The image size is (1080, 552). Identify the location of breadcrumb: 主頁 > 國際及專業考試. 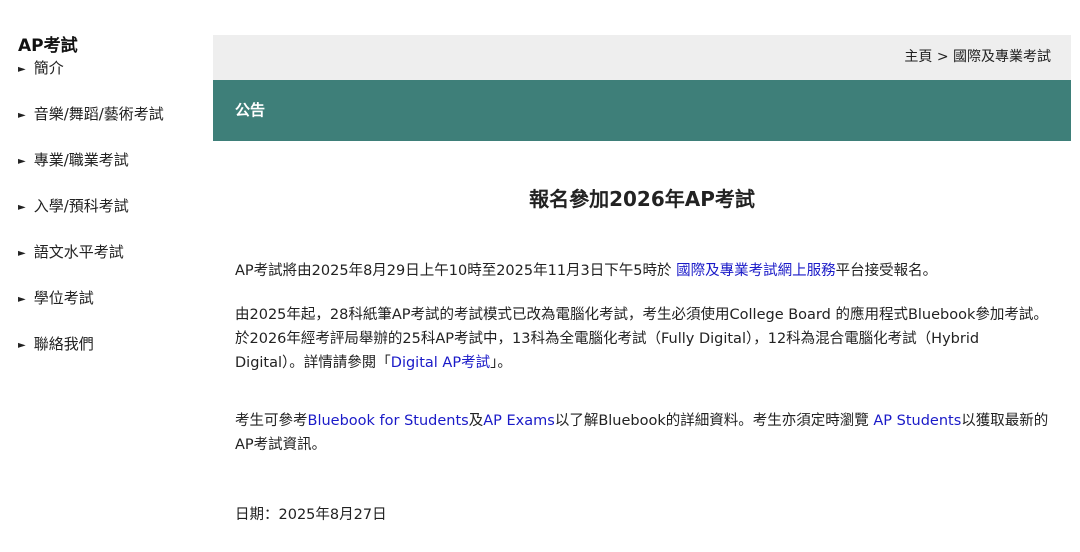
(642, 57).